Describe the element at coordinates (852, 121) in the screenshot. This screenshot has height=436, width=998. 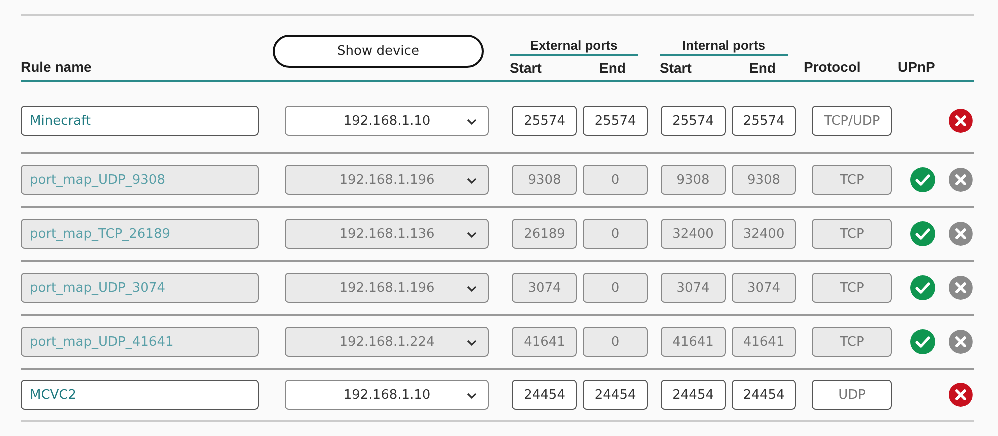
I see `protocol-field: TCP/UDP` at that location.